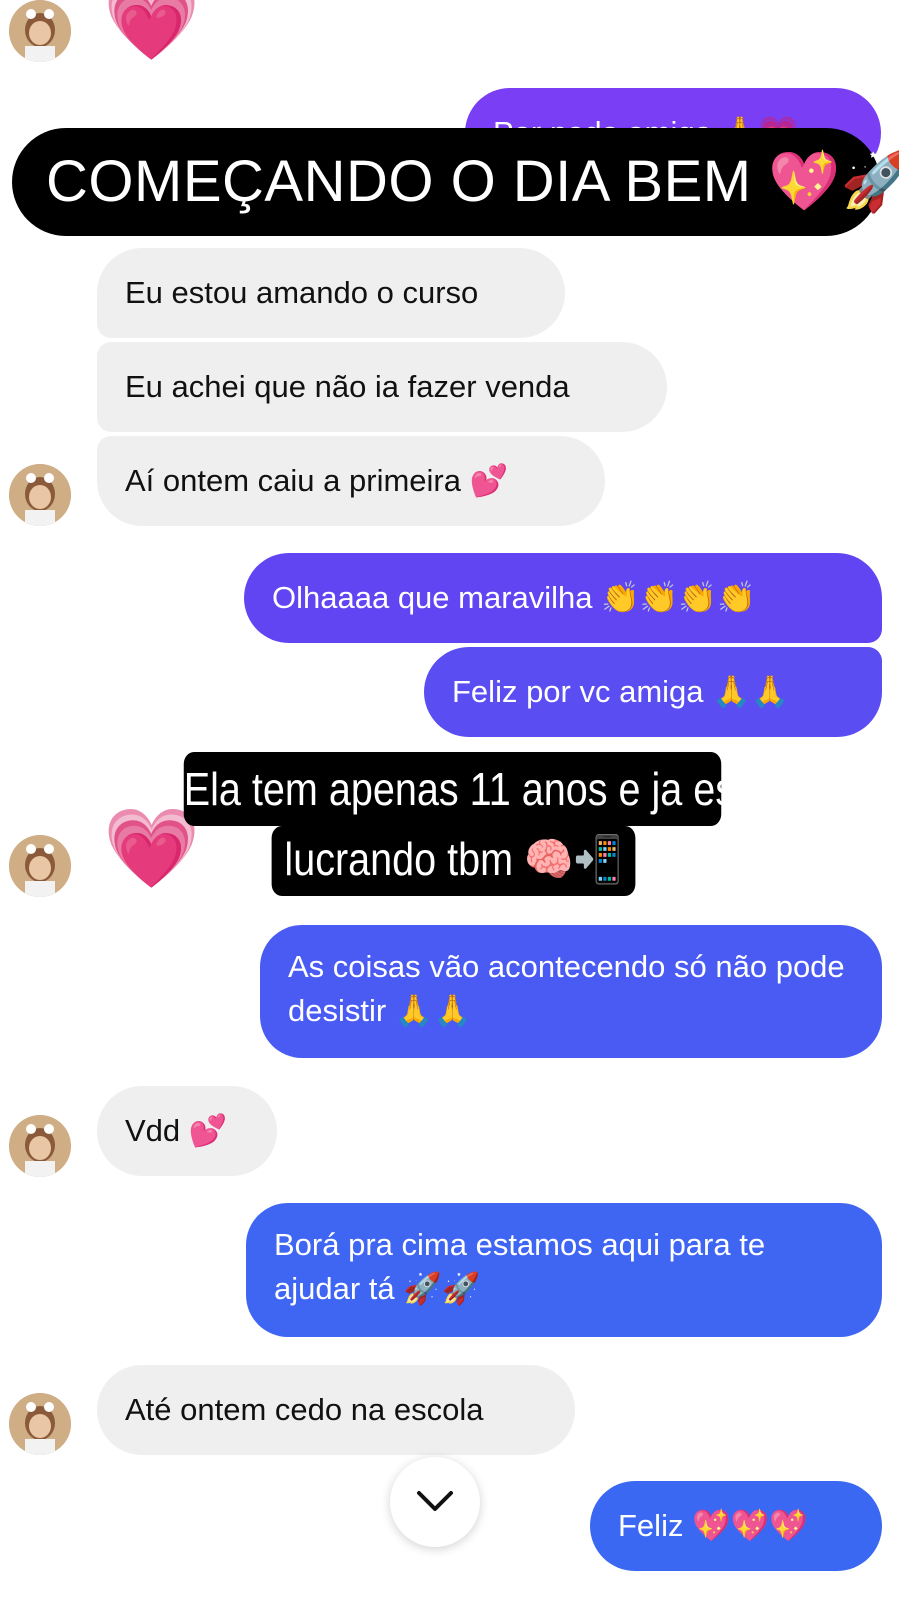 Image resolution: width=899 pixels, height=1599 pixels. I want to click on message-text: Feliz 💖💖💖, so click(713, 1525).